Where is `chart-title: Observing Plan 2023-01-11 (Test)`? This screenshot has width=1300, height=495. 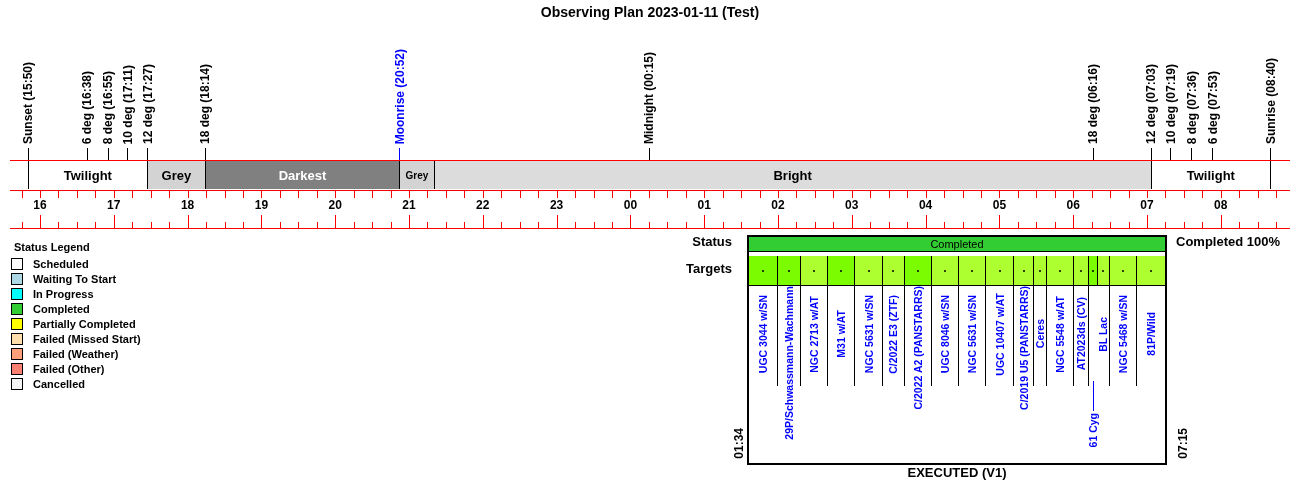
chart-title: Observing Plan 2023-01-11 (Test) is located at coordinates (650, 12).